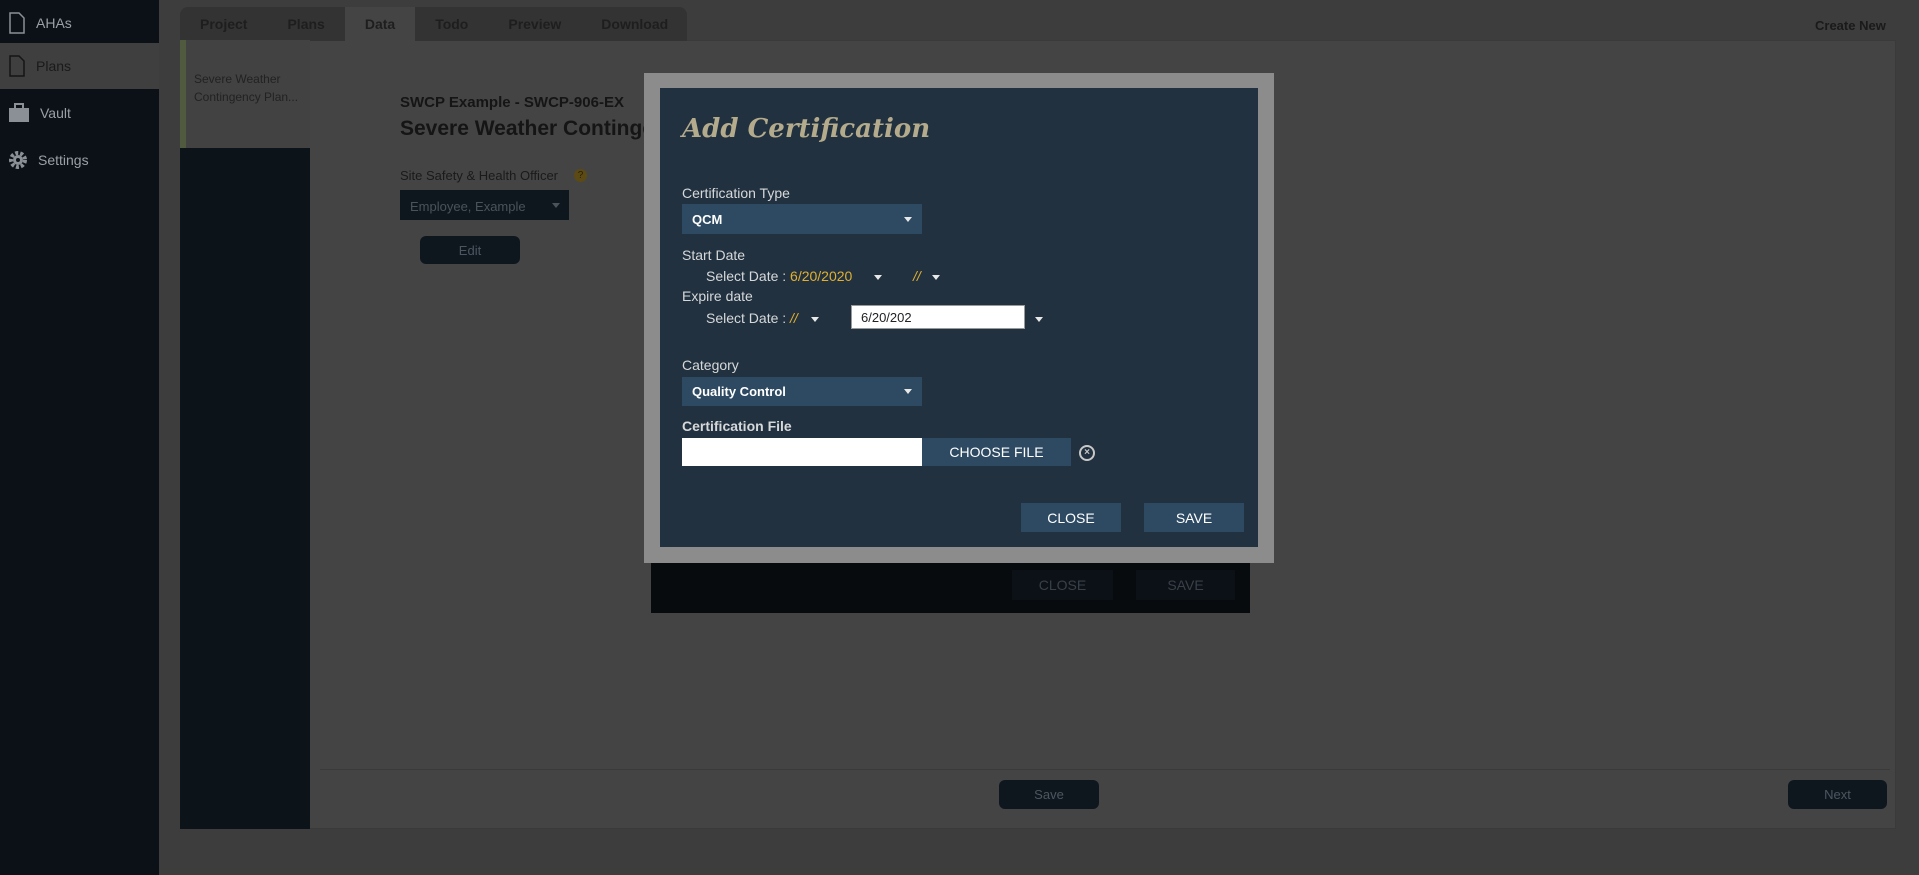 This screenshot has width=1919, height=875. I want to click on next-button: Next, so click(1837, 794).